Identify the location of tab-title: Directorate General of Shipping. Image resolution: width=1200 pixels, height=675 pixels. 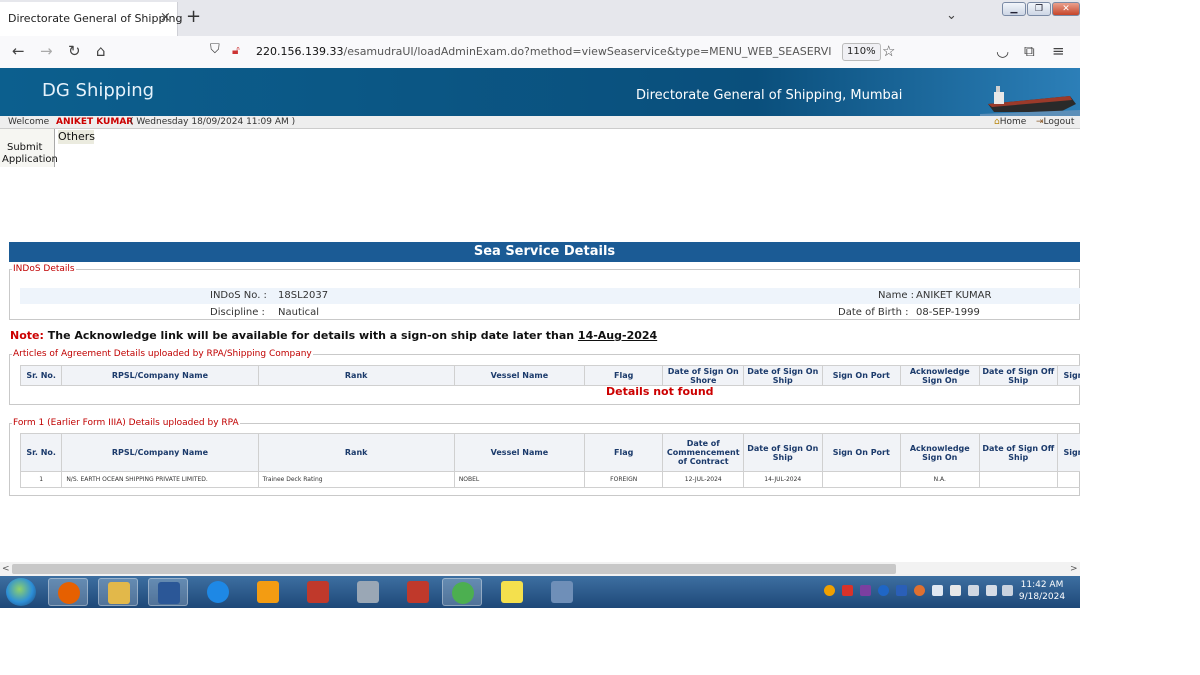
(95, 18).